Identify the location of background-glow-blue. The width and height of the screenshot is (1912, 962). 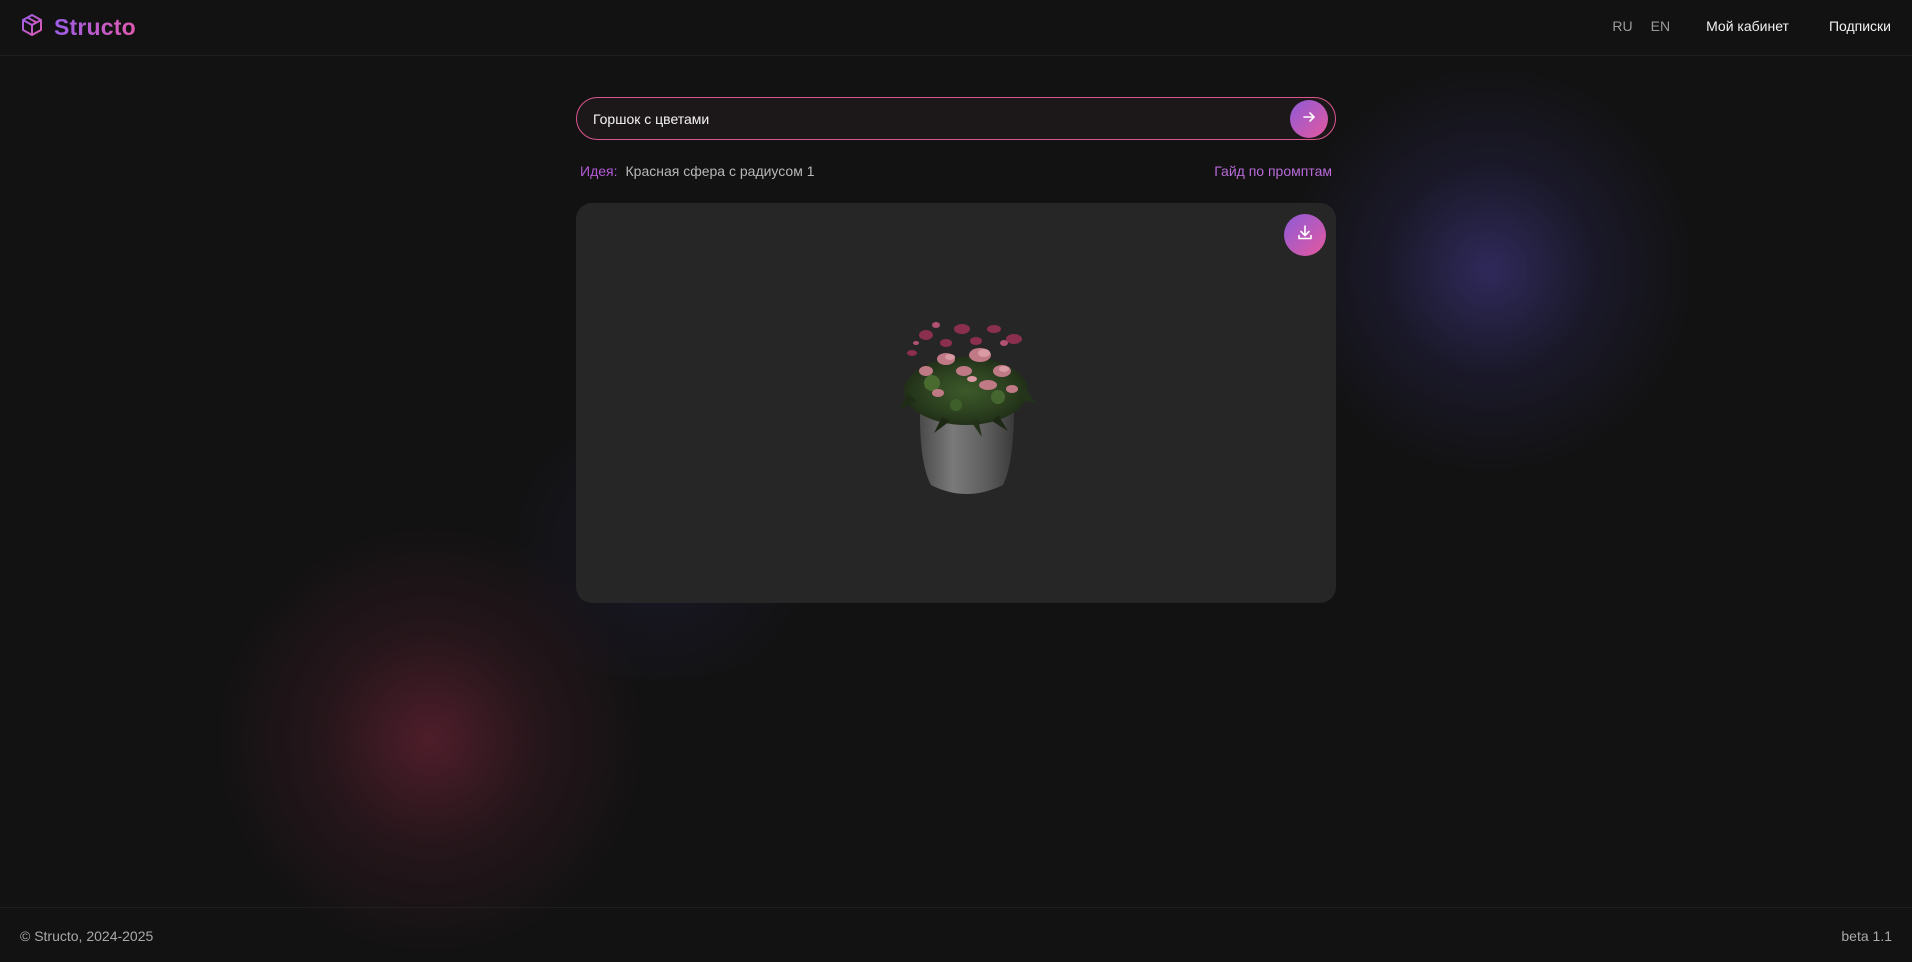
(1490, 270).